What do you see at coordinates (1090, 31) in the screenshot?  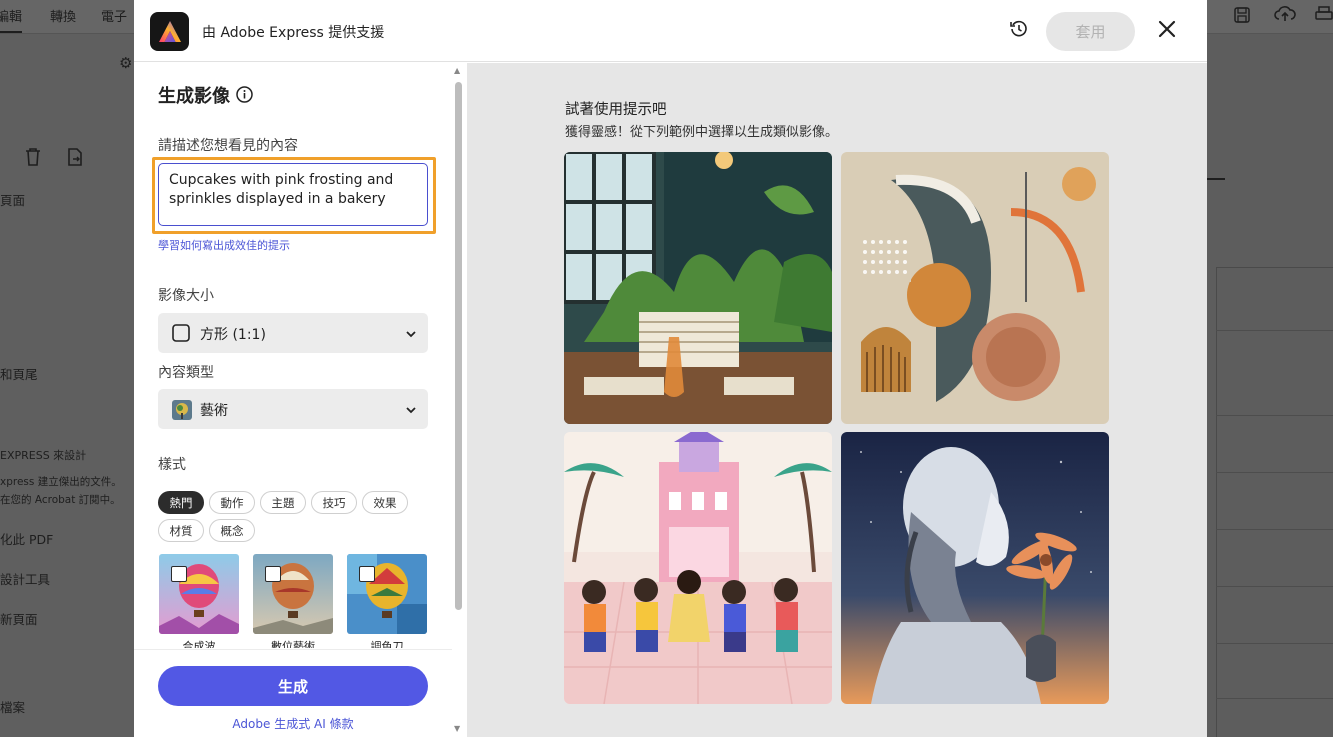 I see `apply-button: 套用` at bounding box center [1090, 31].